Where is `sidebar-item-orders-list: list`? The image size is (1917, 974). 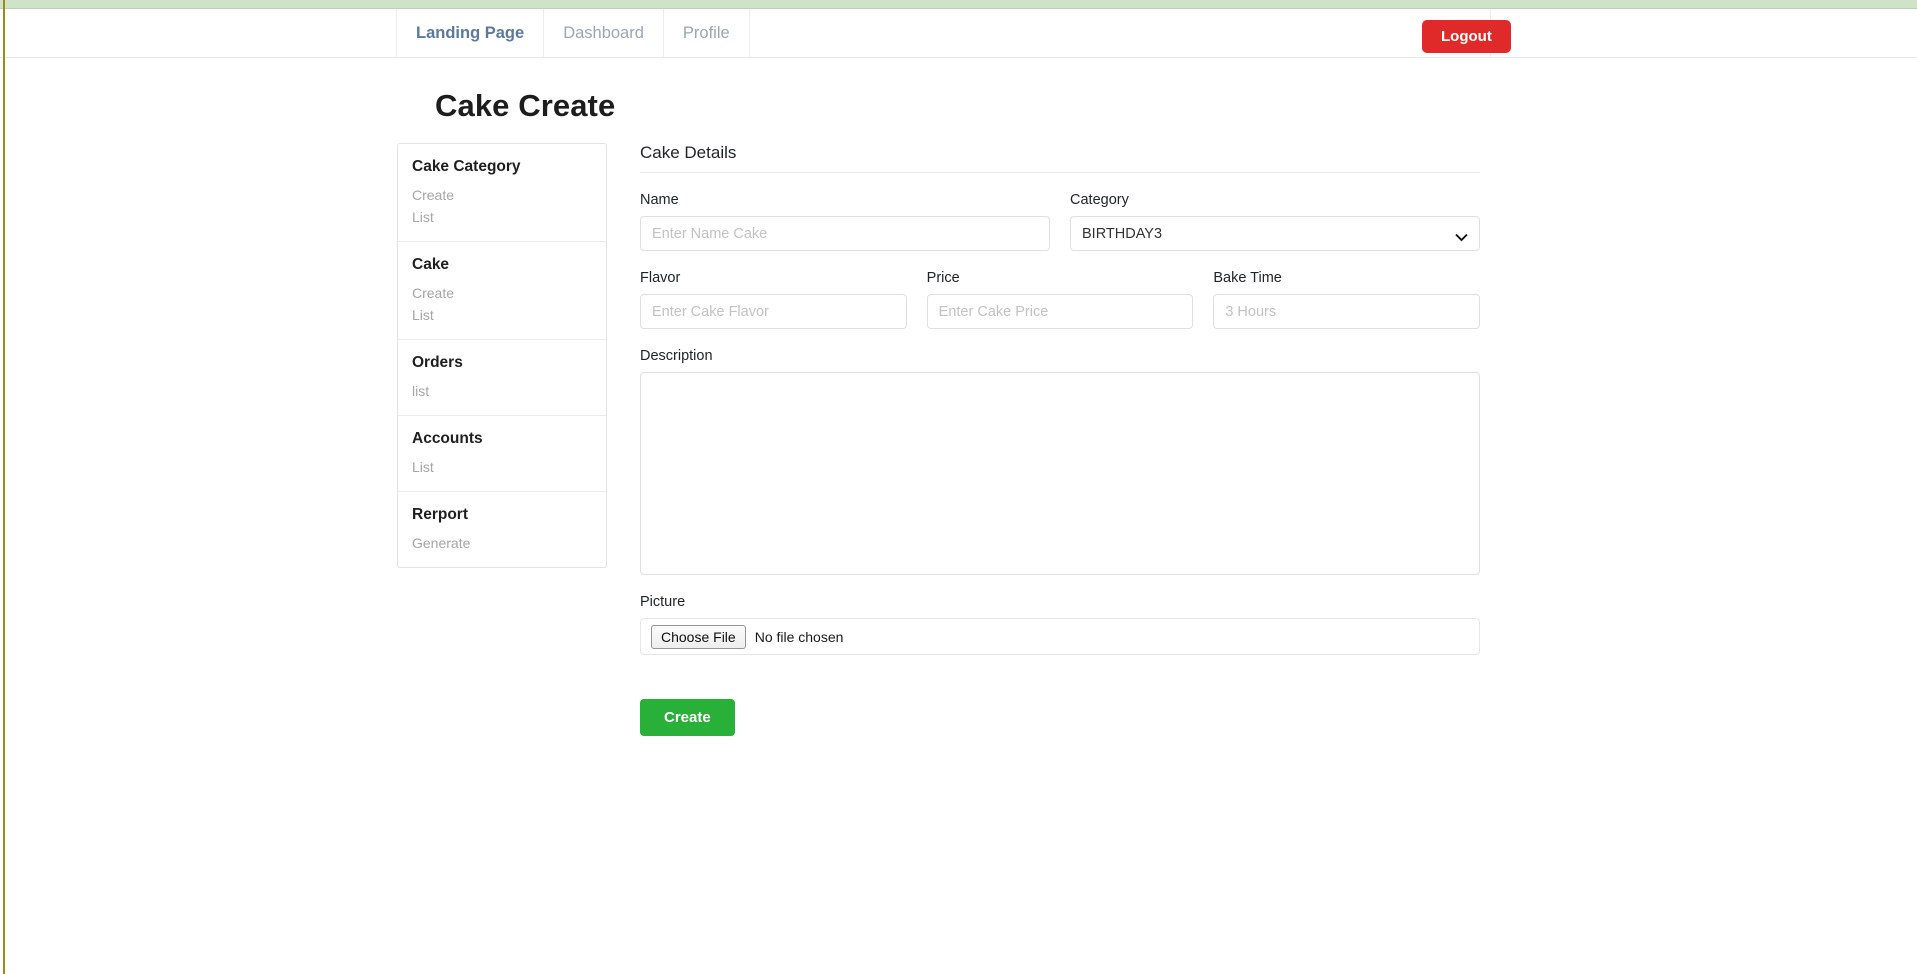
sidebar-item-orders-list: list is located at coordinates (502, 391).